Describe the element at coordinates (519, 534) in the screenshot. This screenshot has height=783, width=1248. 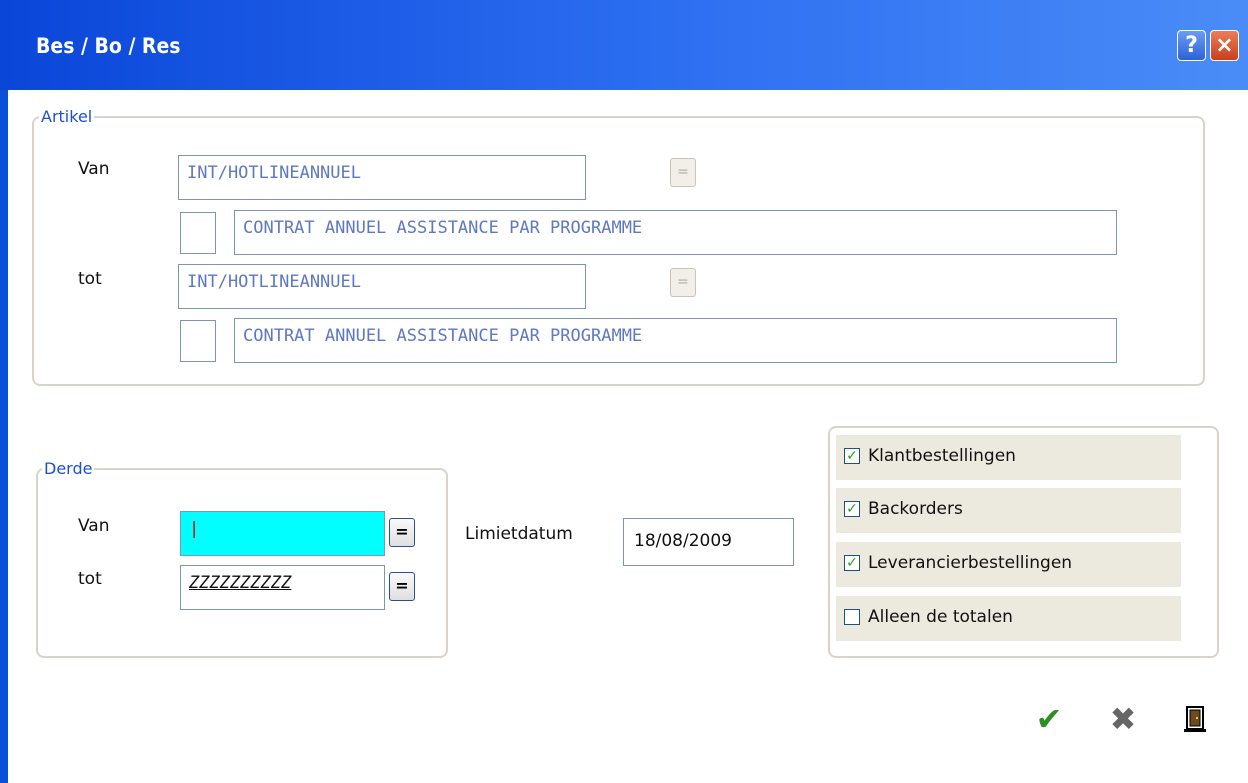
I see `limit-date-label: Limietdatum` at that location.